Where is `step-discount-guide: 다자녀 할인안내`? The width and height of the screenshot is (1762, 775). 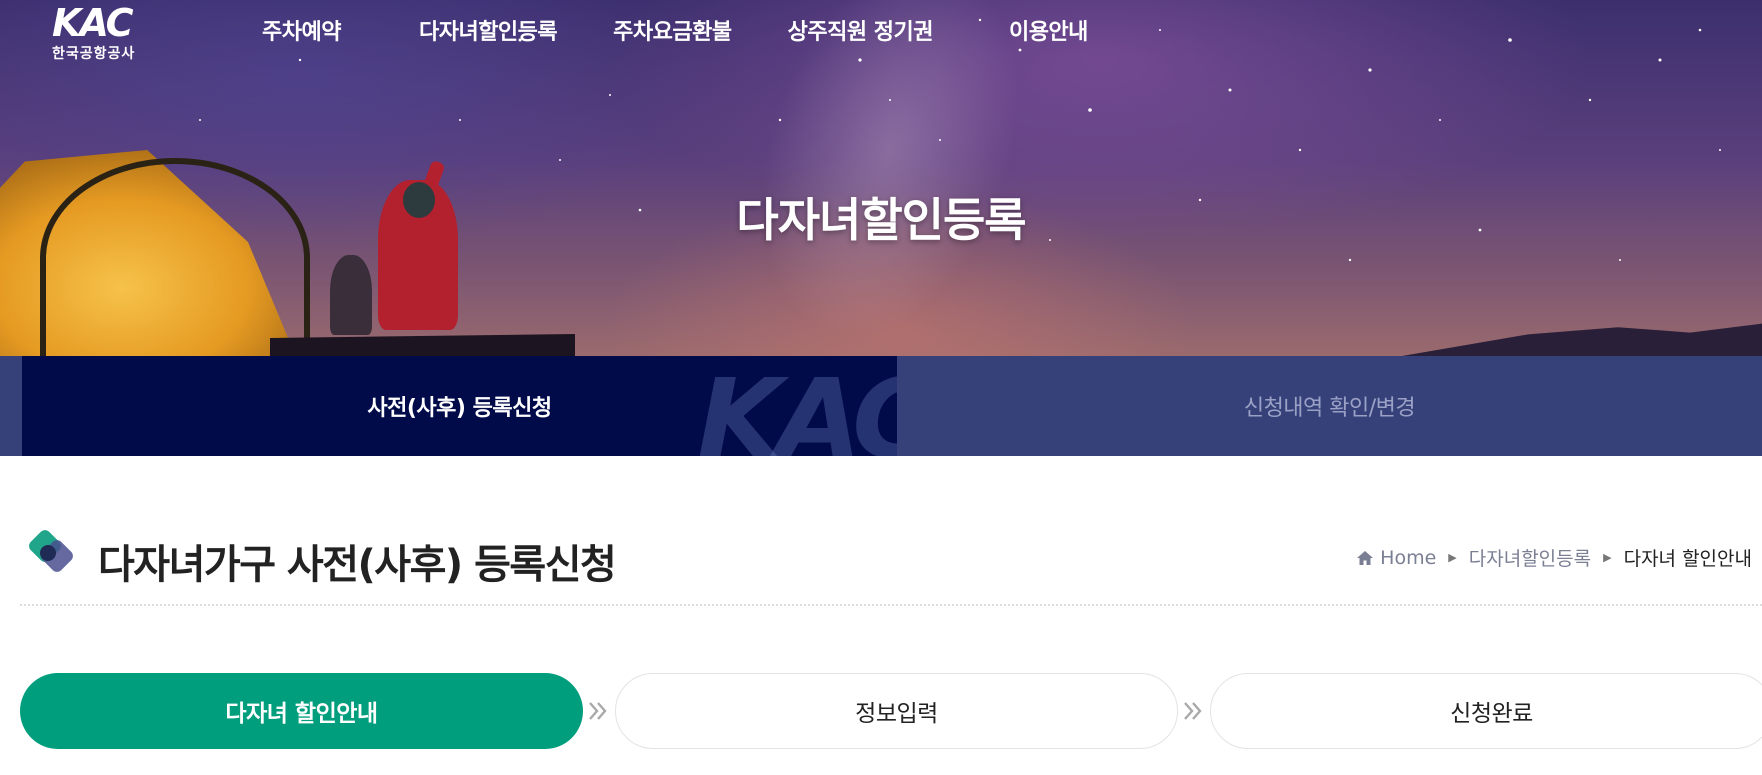 step-discount-guide: 다자녀 할인안내 is located at coordinates (301, 711).